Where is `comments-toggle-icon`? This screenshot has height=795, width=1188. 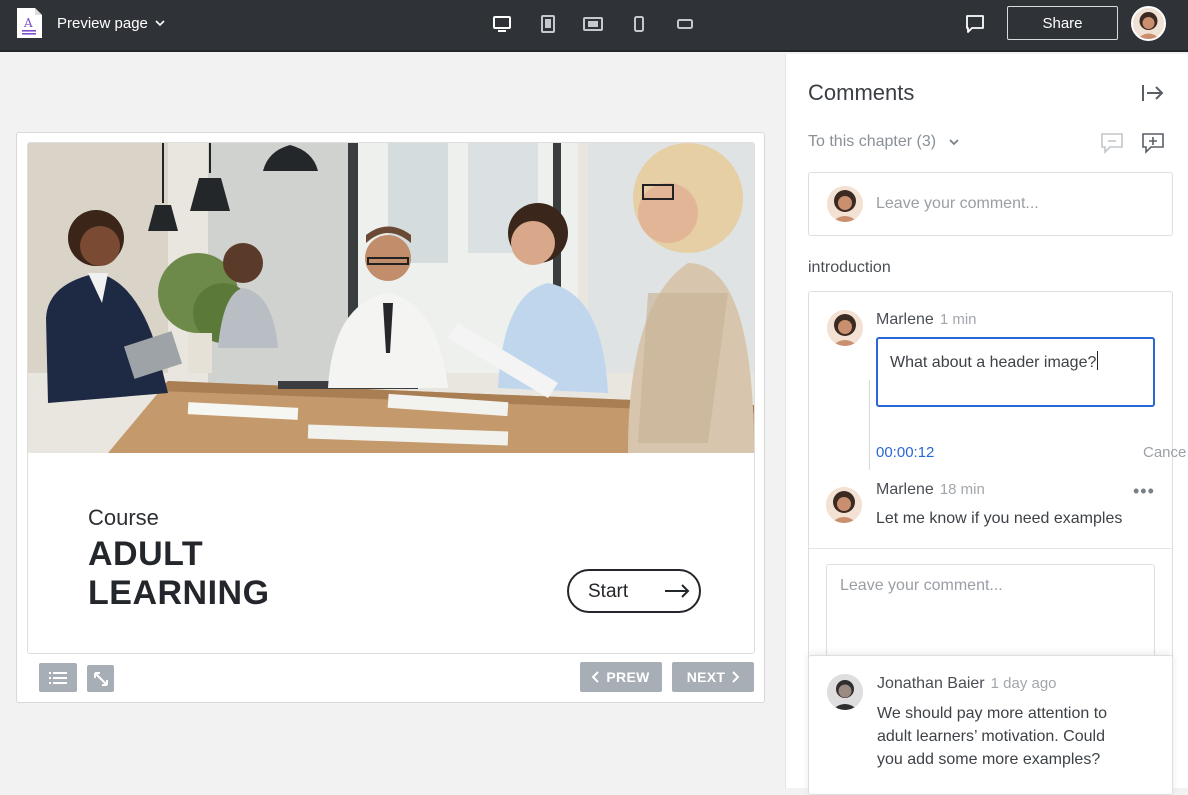
comments-toggle-icon is located at coordinates (975, 24).